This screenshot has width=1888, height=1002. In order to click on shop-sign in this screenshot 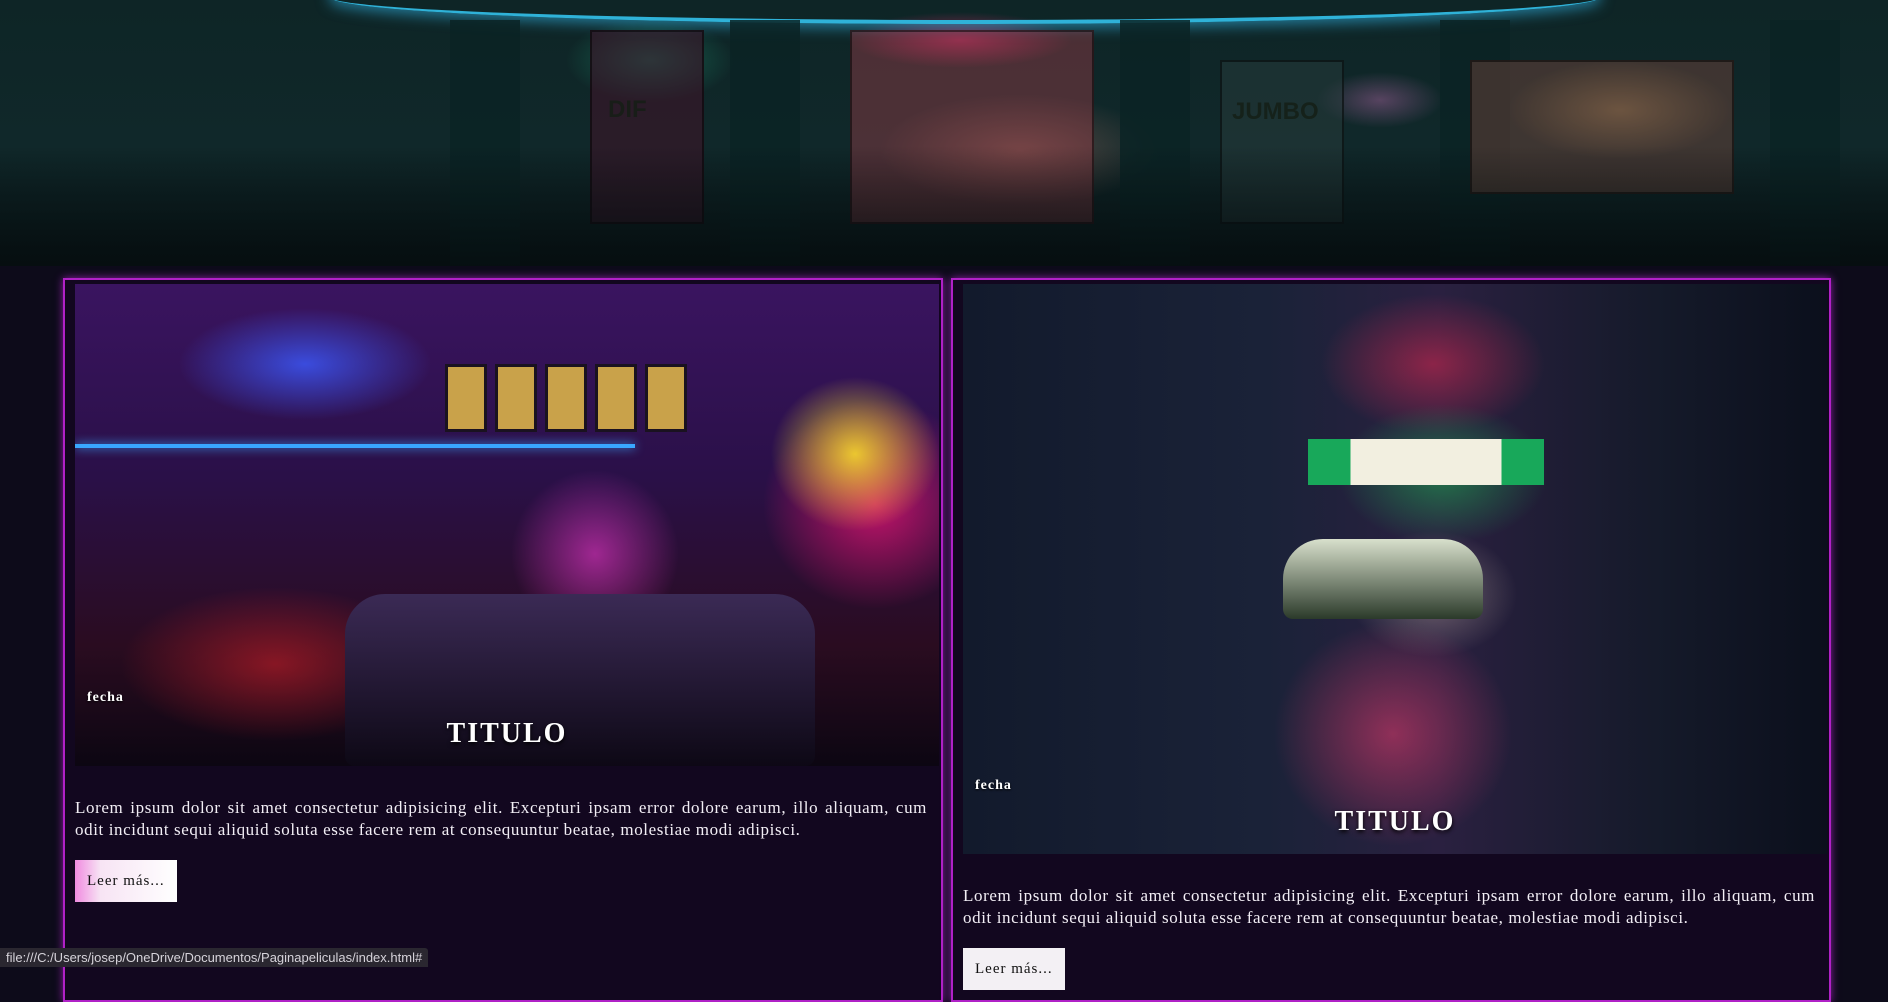, I will do `click(1426, 462)`.